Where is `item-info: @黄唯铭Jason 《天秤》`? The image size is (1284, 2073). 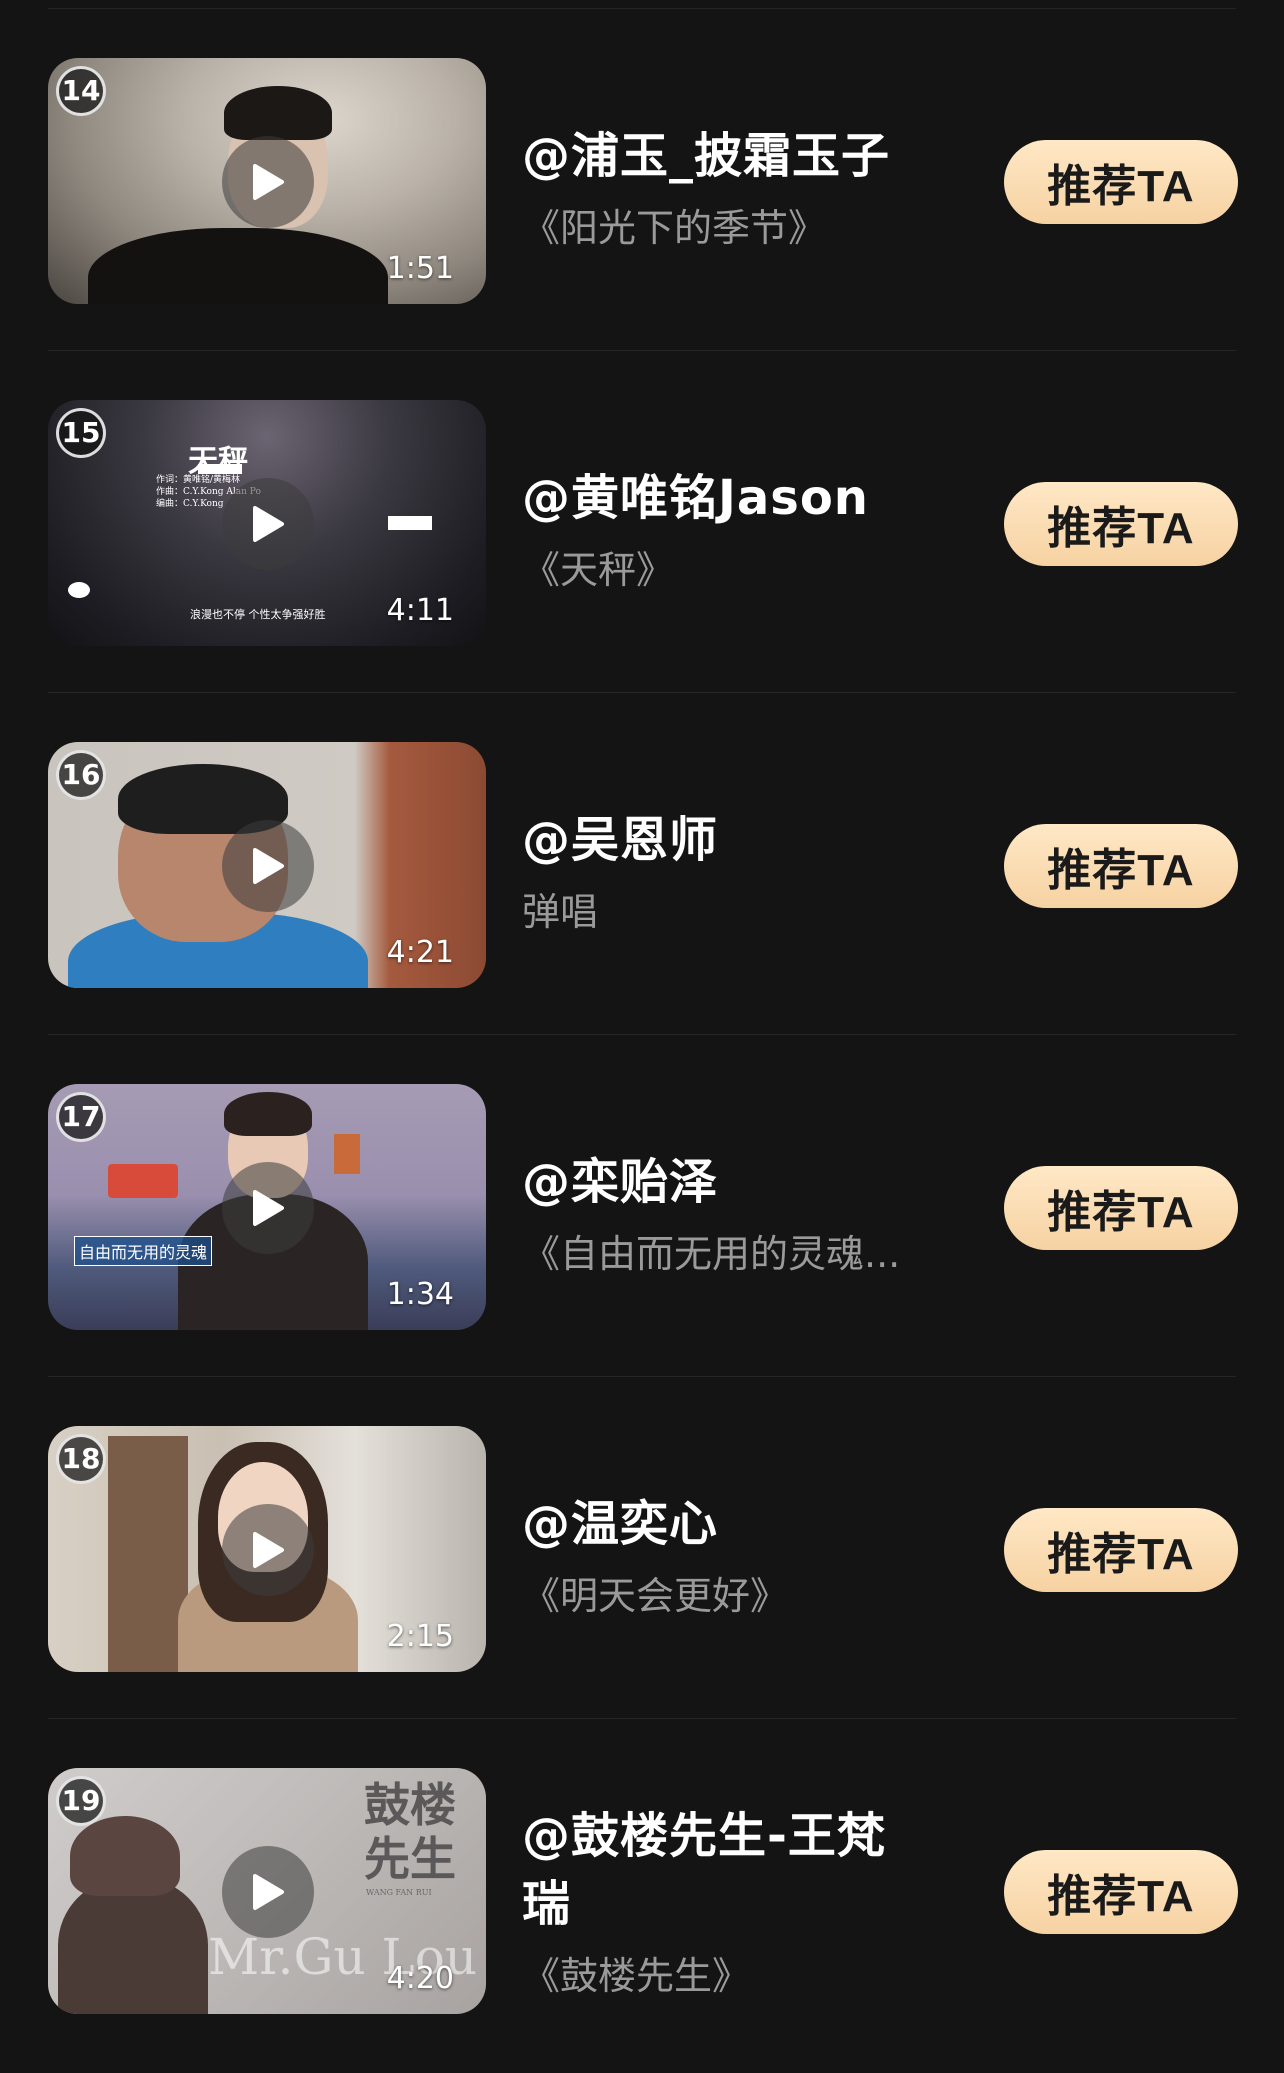 item-info: @黄唯铭Jason 《天秤》 is located at coordinates (722, 531).